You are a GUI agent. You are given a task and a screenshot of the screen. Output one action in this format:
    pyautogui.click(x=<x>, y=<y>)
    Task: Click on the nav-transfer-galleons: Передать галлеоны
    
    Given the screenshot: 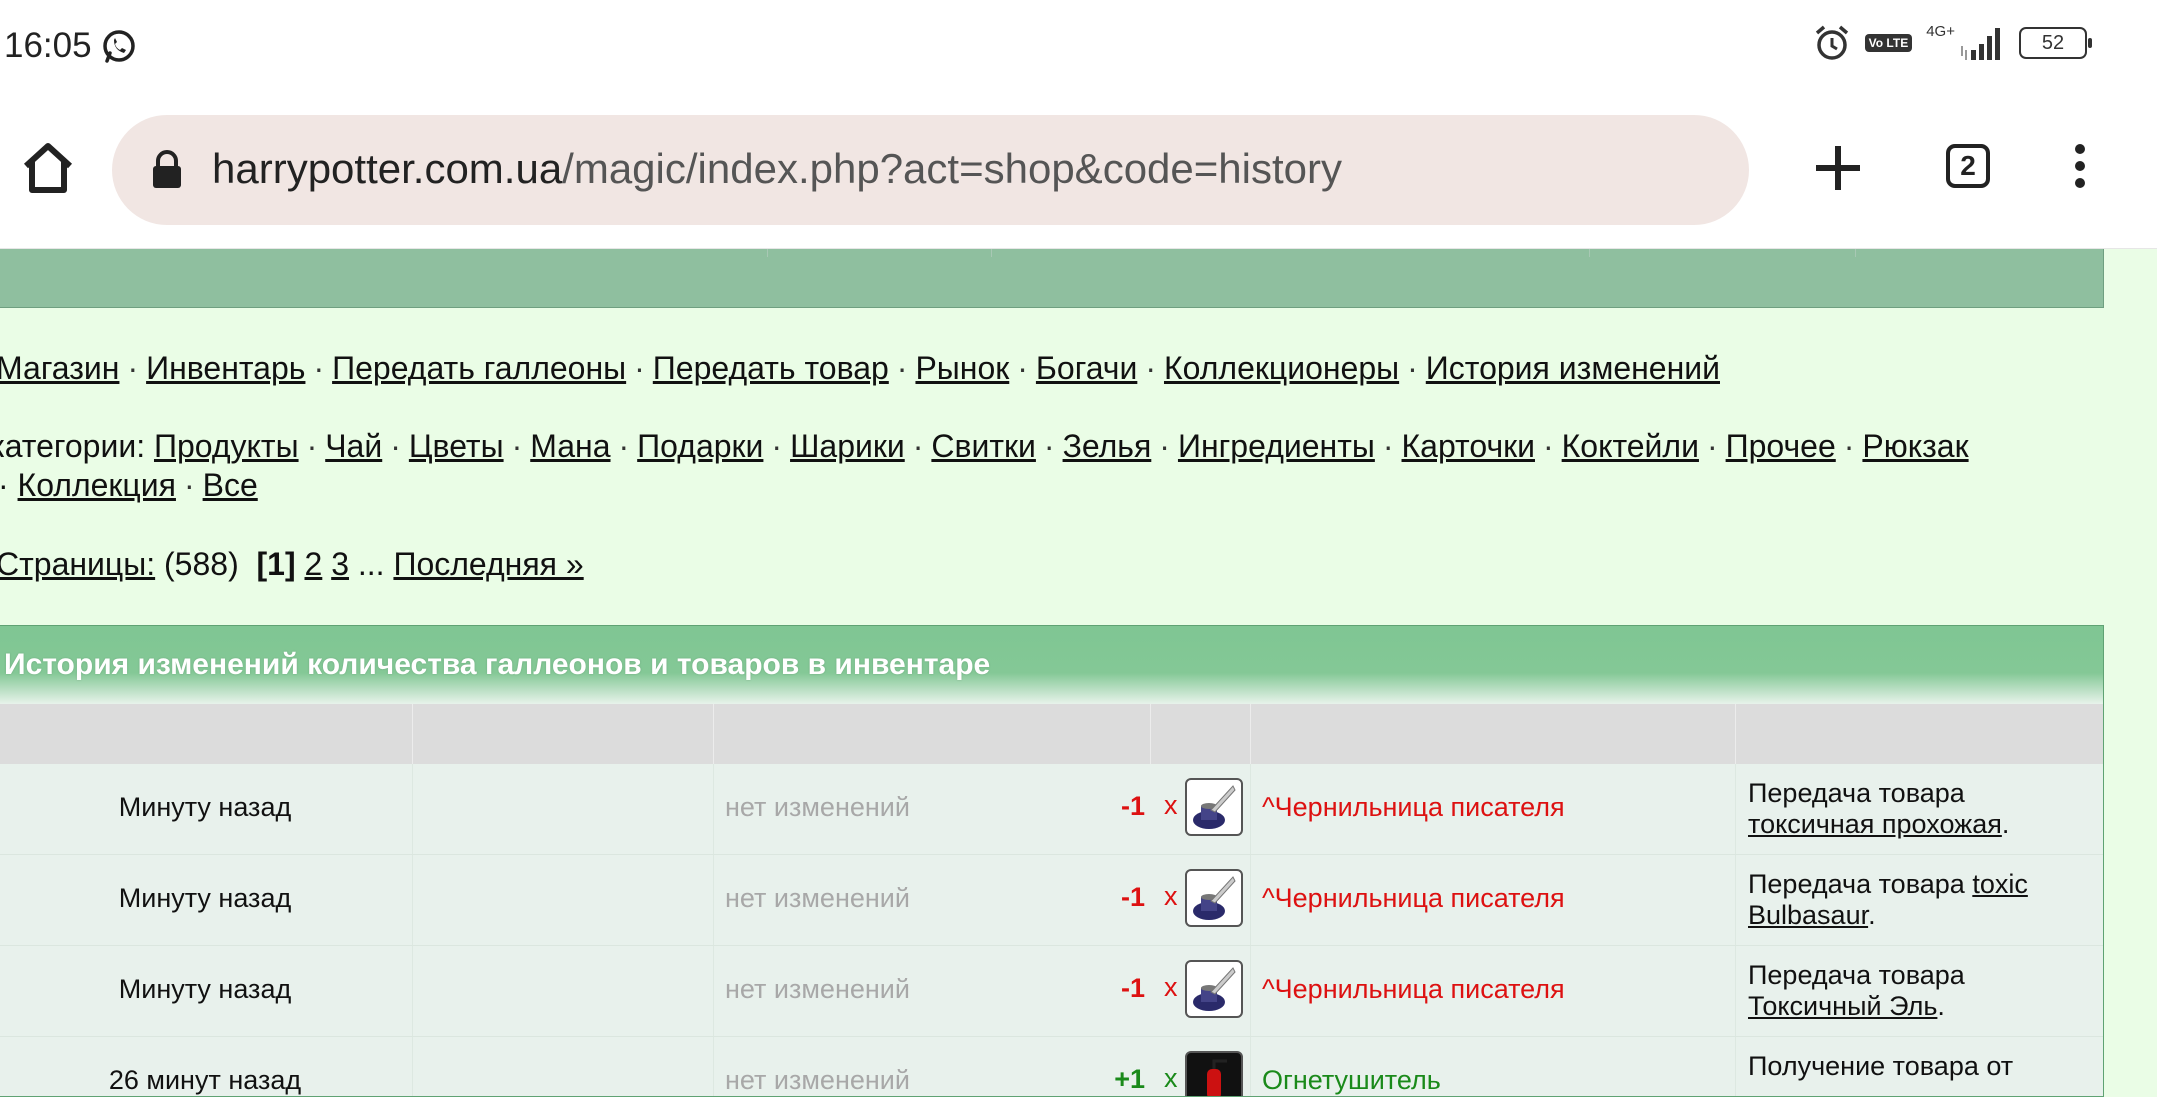 What is the action you would take?
    pyautogui.click(x=479, y=368)
    